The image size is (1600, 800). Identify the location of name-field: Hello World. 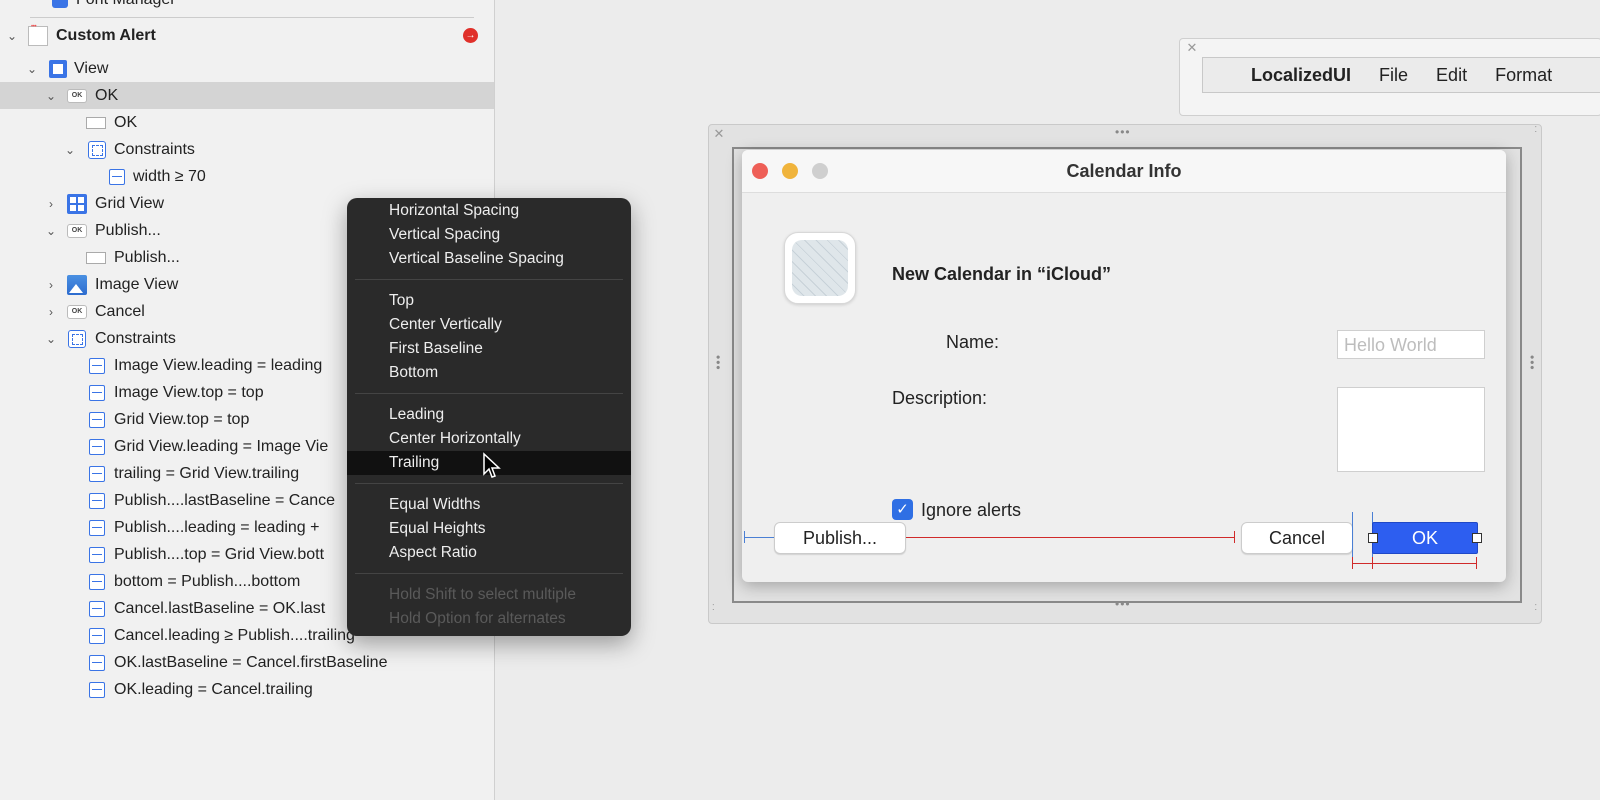
(1411, 344).